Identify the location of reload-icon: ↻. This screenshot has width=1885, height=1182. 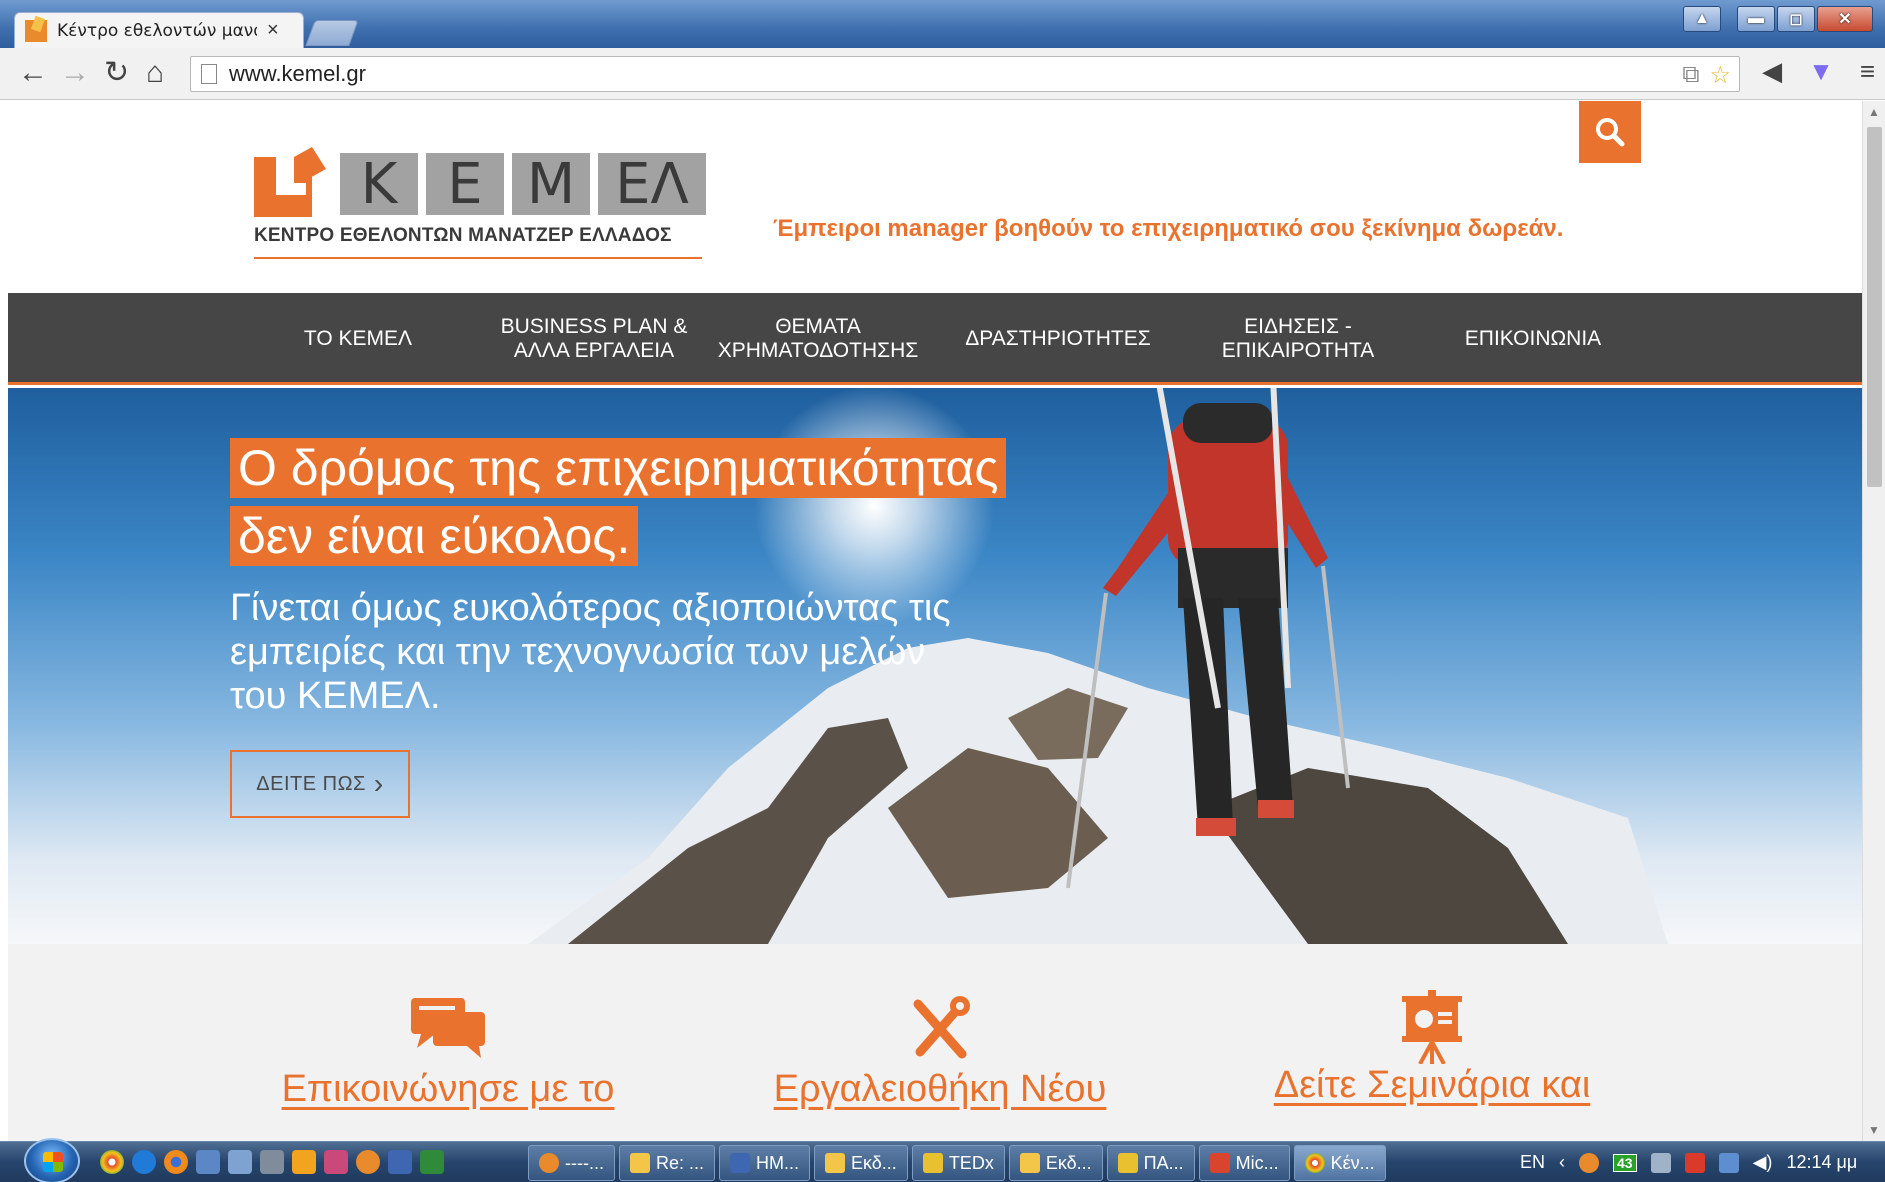
(116, 73).